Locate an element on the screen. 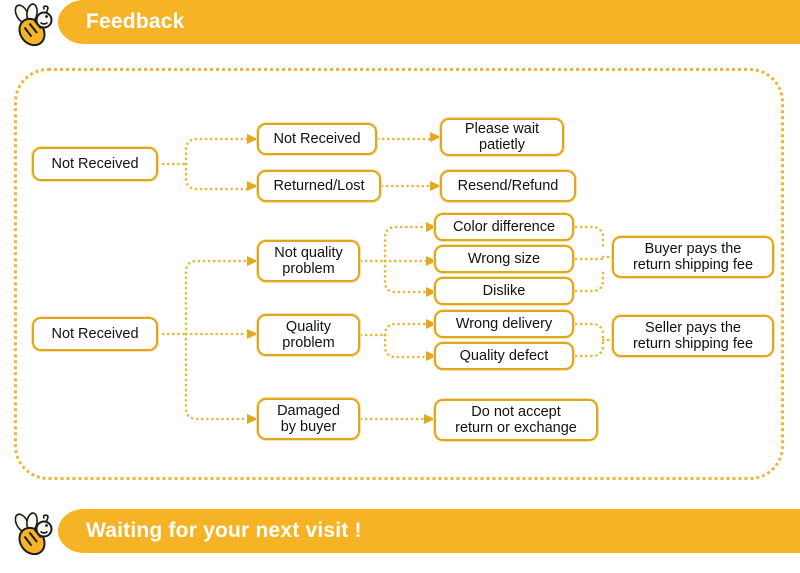 The image size is (800, 573). node-seller-pays: Seller pays the return shipping fee is located at coordinates (693, 336).